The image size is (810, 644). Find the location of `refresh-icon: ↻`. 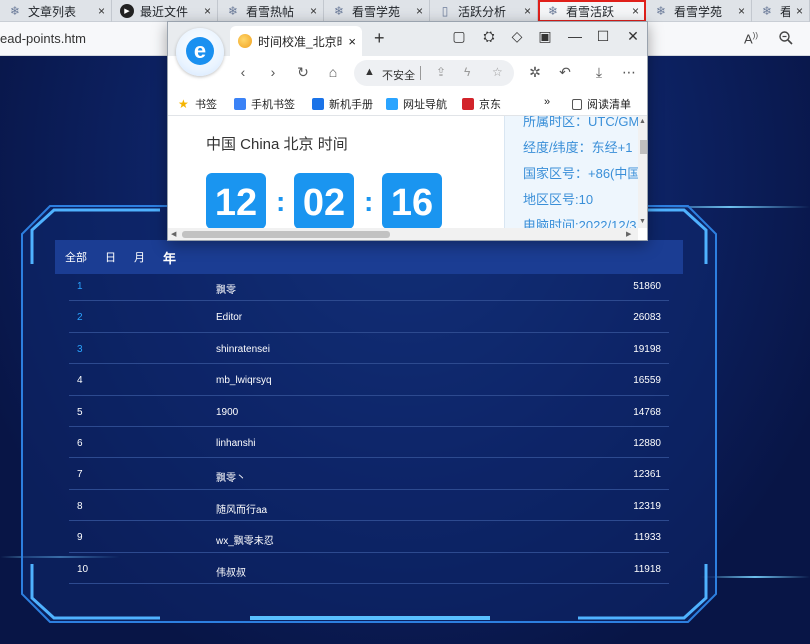

refresh-icon: ↻ is located at coordinates (303, 72).